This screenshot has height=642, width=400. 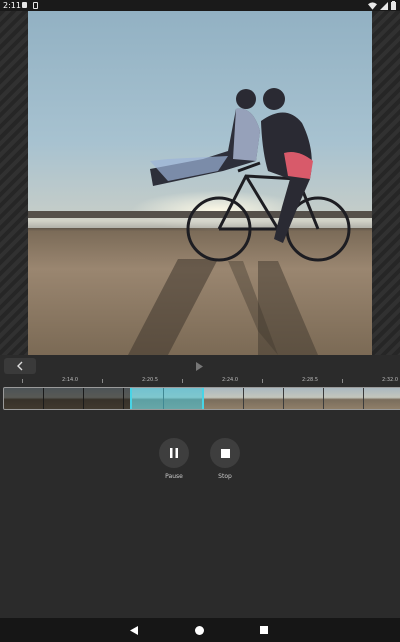 I want to click on wifi-icon, so click(x=372, y=5).